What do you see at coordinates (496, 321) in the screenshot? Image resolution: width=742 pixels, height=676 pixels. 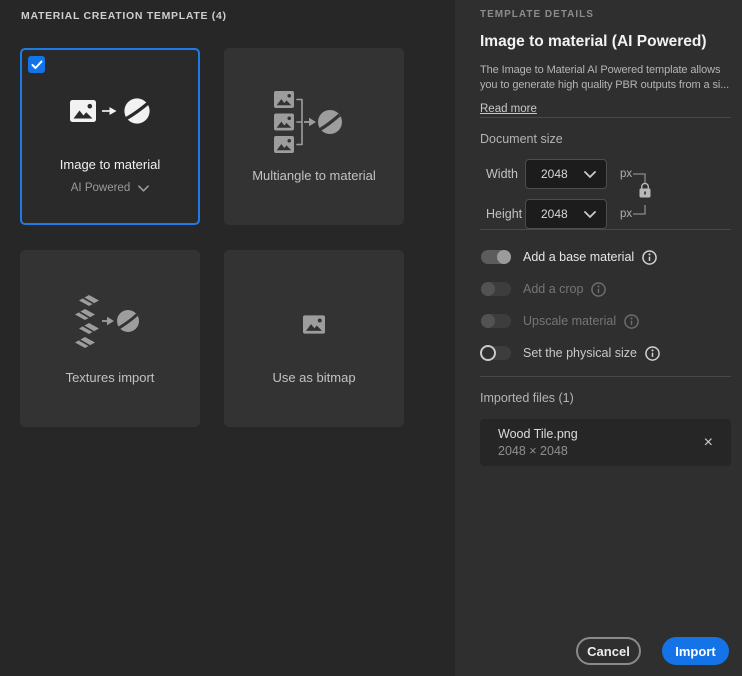 I see `upscale-material-toggle` at bounding box center [496, 321].